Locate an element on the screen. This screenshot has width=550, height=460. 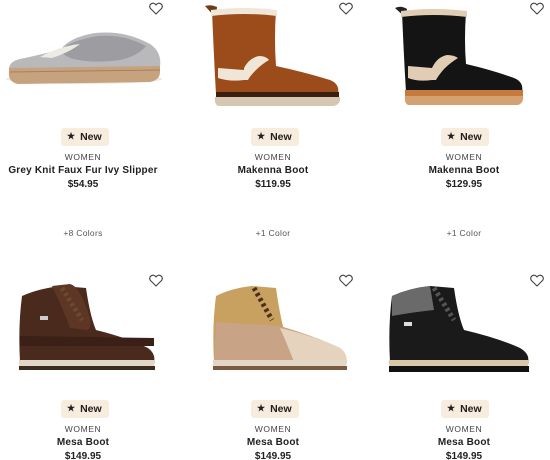
product-name: Grey Knit Faux Fur Ivy Slipper is located at coordinates (83, 170).